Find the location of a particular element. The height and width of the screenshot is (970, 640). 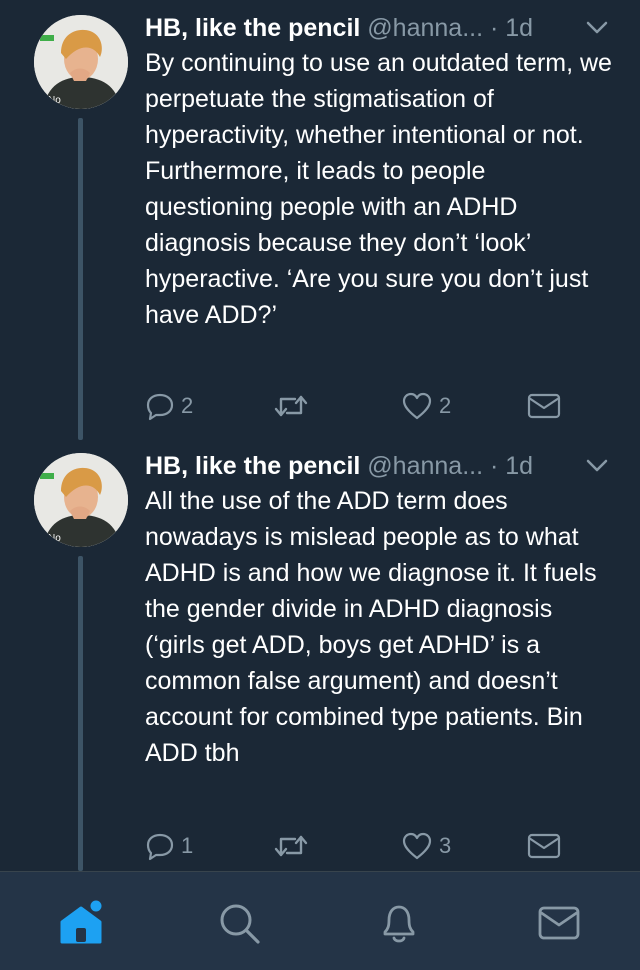

like-button: 2 is located at coordinates (426, 406).